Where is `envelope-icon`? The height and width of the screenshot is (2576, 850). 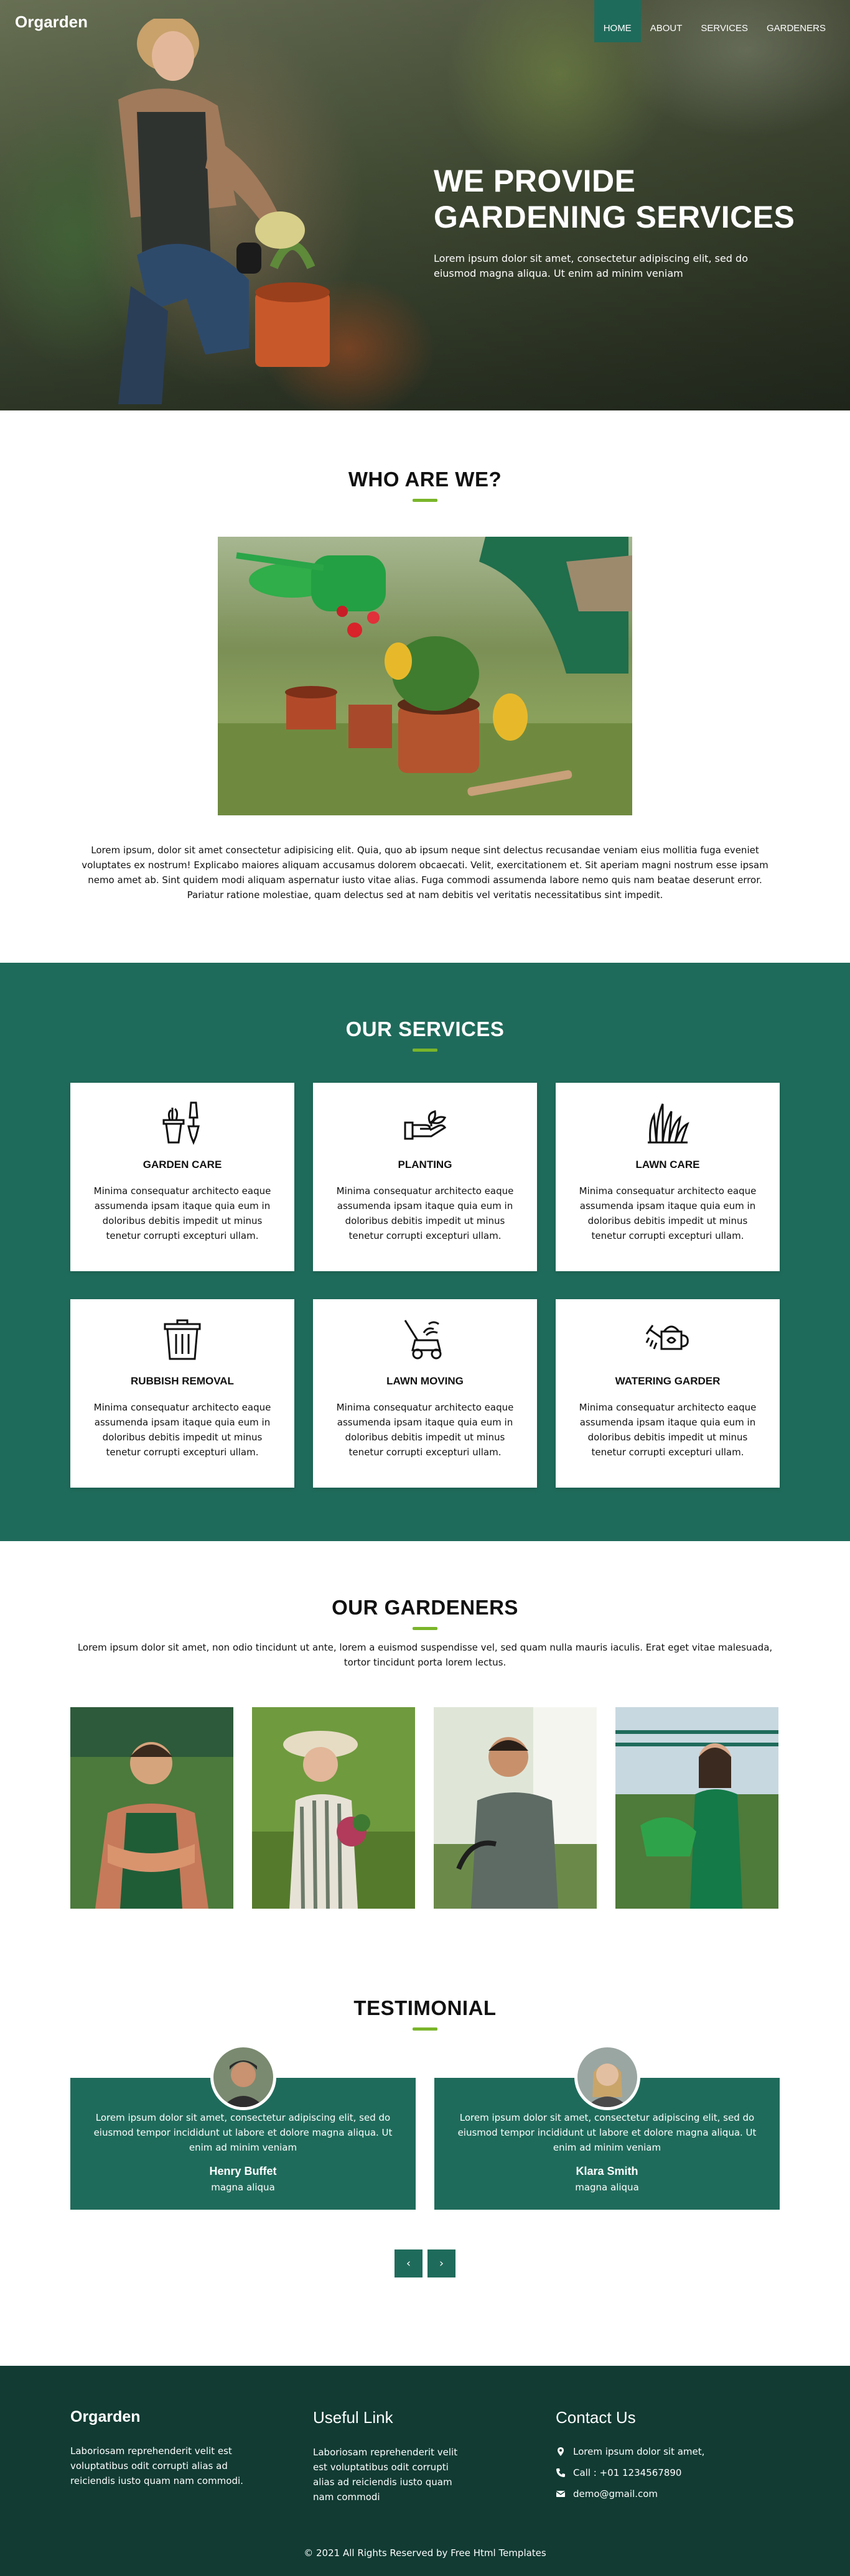
envelope-icon is located at coordinates (561, 2494).